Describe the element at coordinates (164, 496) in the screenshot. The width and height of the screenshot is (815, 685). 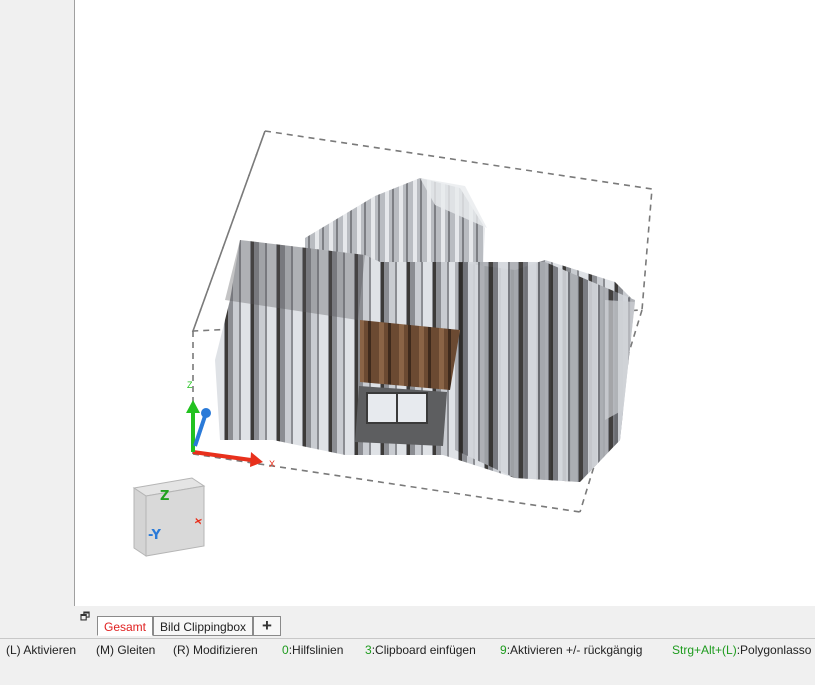
I see `view-cube-top-label: Z` at that location.